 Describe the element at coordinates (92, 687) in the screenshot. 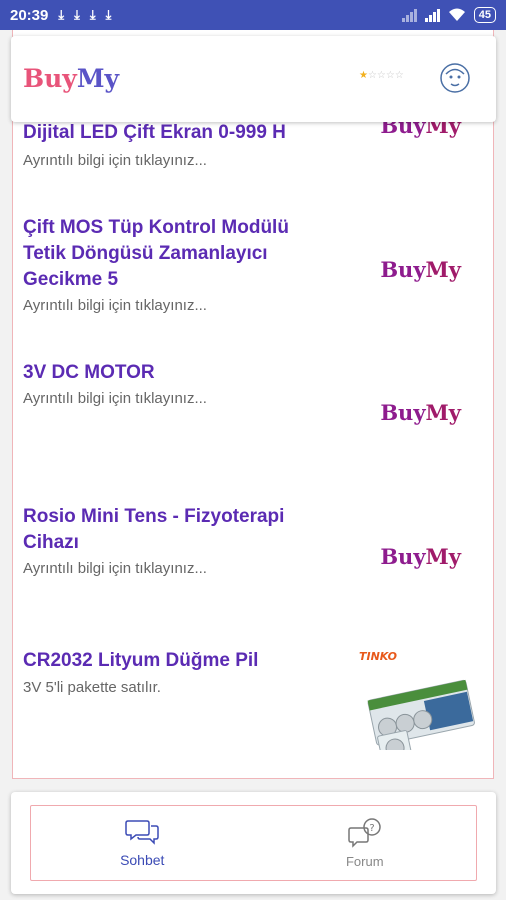

I see `item-subtitle: 3V 5'li pakette satılır.` at that location.